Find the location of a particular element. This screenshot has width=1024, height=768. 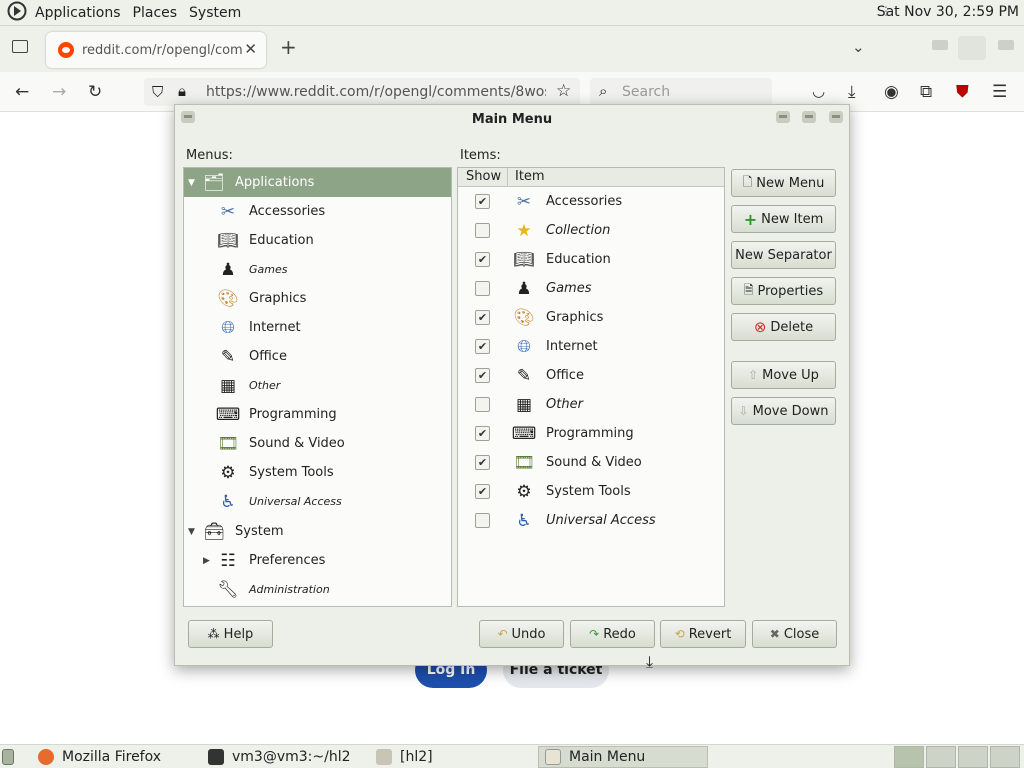

item-row: ✔ 🌐︎ Internet is located at coordinates (591, 346).